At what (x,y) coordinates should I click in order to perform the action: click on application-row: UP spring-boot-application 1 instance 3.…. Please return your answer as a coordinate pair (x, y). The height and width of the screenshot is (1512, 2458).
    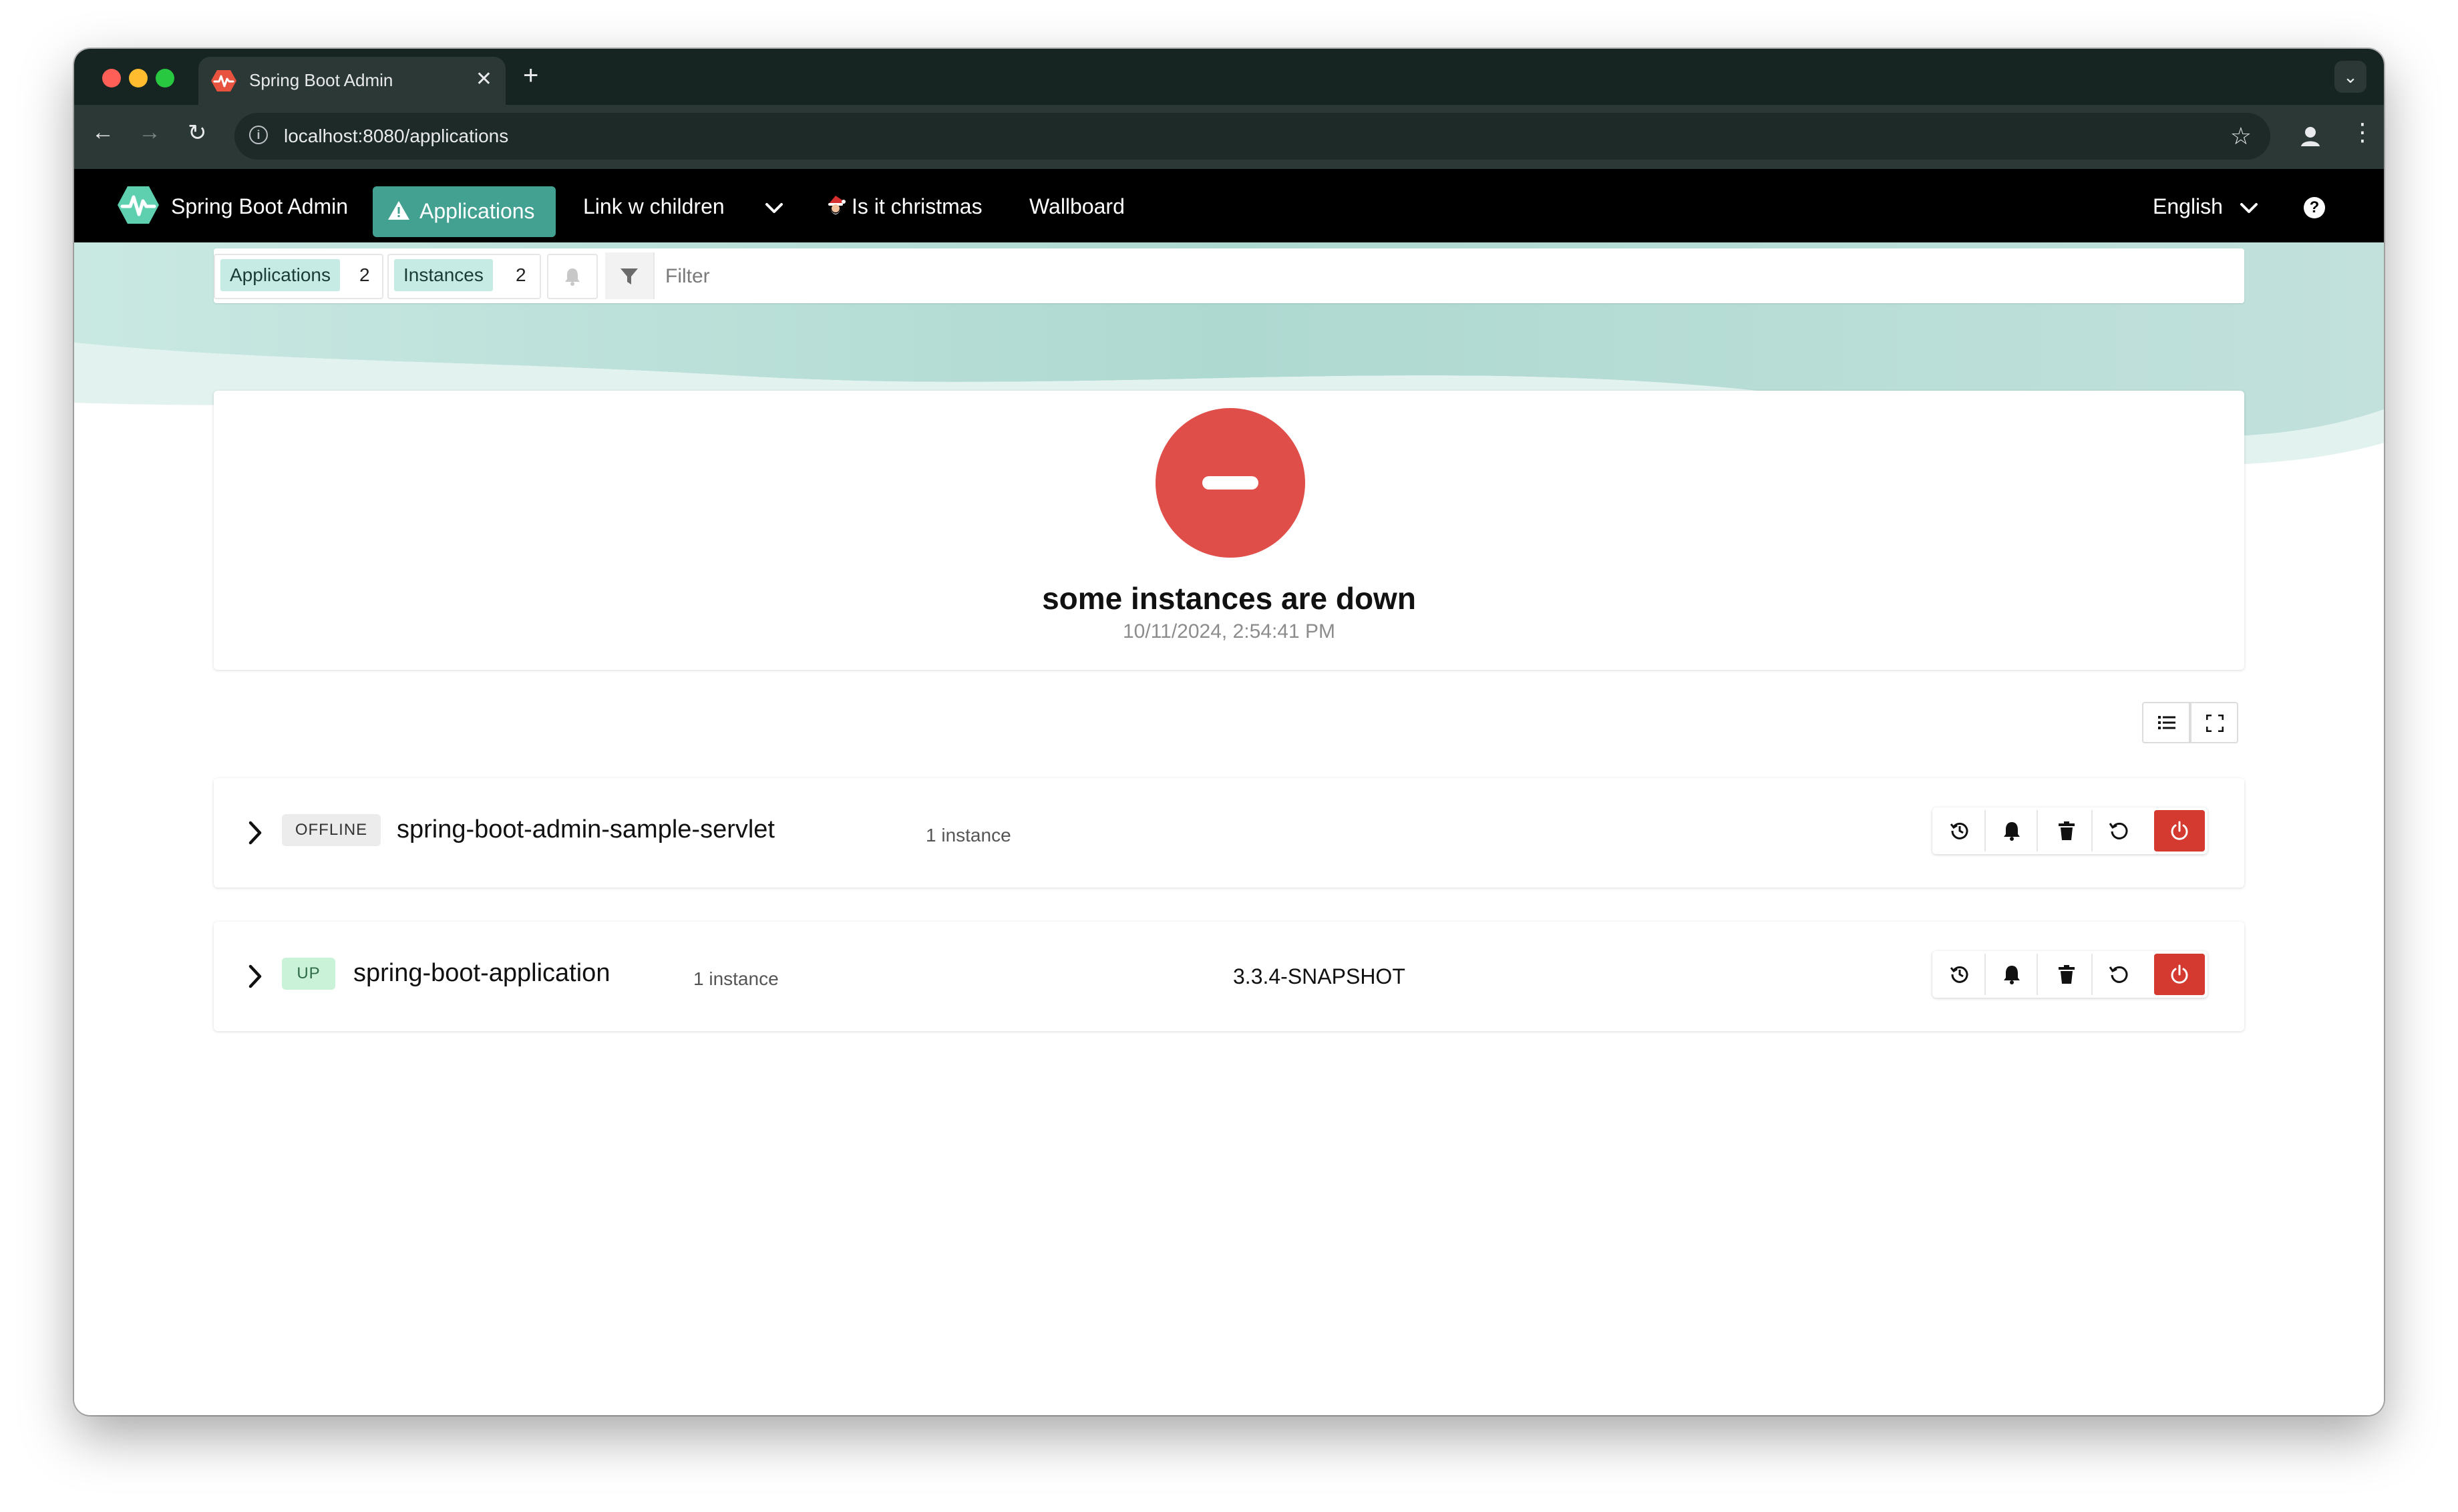
    Looking at the image, I should click on (1229, 976).